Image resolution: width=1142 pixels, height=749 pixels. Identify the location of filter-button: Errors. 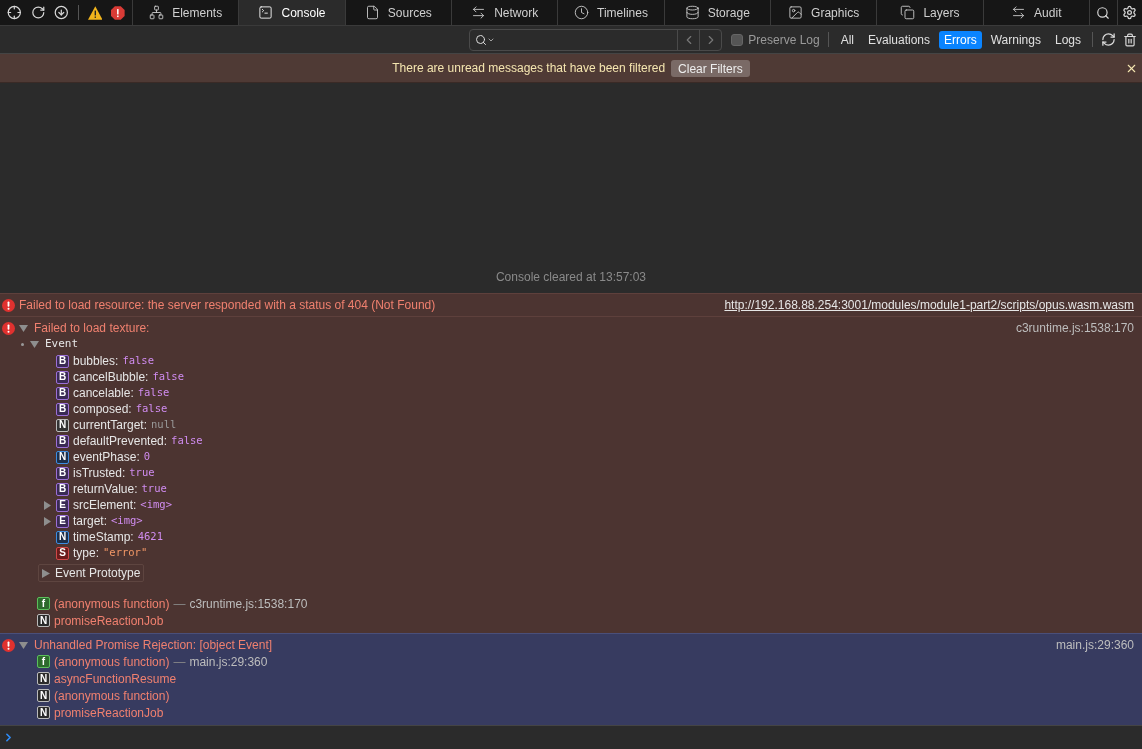
(960, 39).